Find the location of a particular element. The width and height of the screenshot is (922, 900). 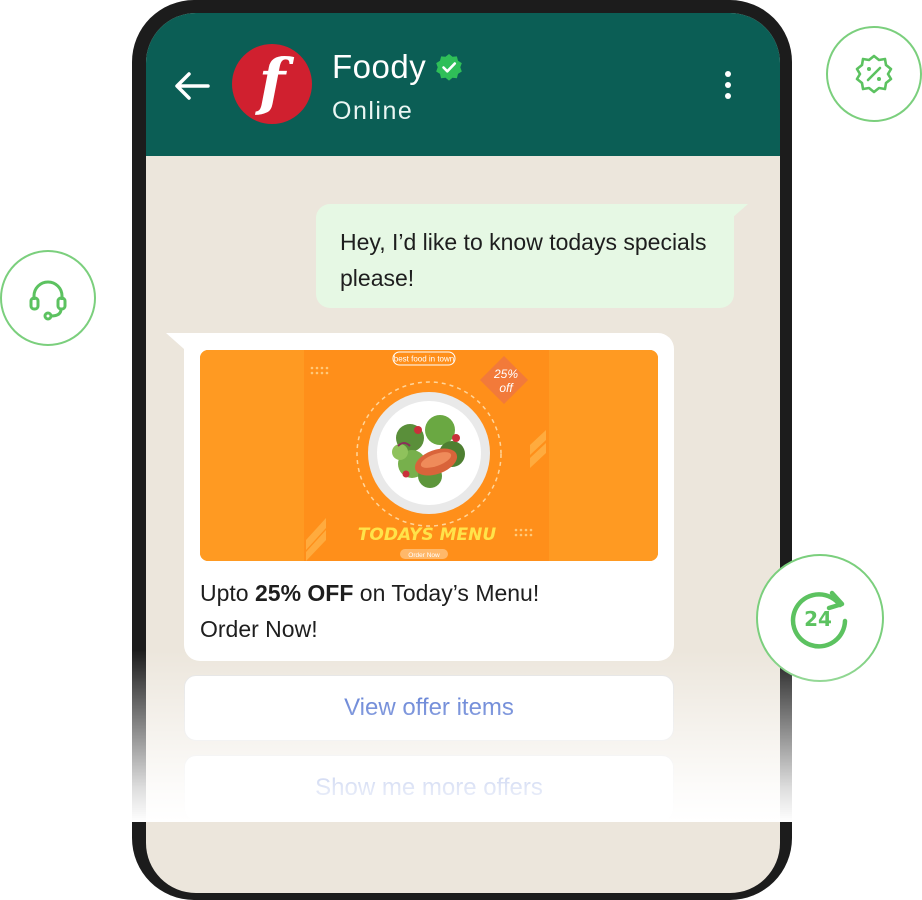

support-24-icon: 24 is located at coordinates (819, 619).